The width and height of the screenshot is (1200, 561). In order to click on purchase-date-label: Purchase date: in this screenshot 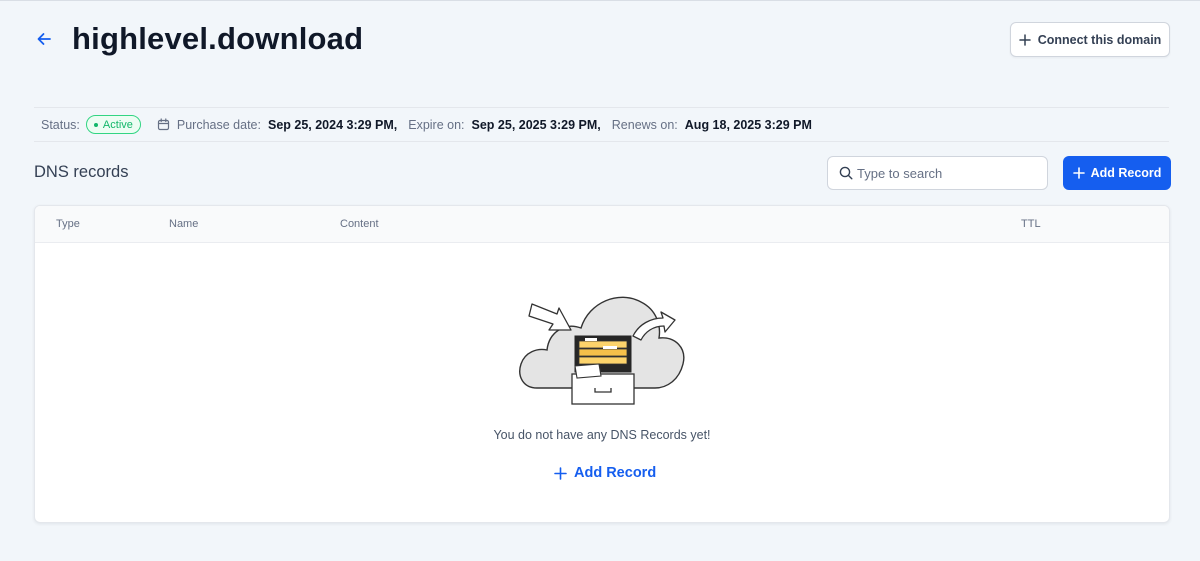, I will do `click(218, 124)`.